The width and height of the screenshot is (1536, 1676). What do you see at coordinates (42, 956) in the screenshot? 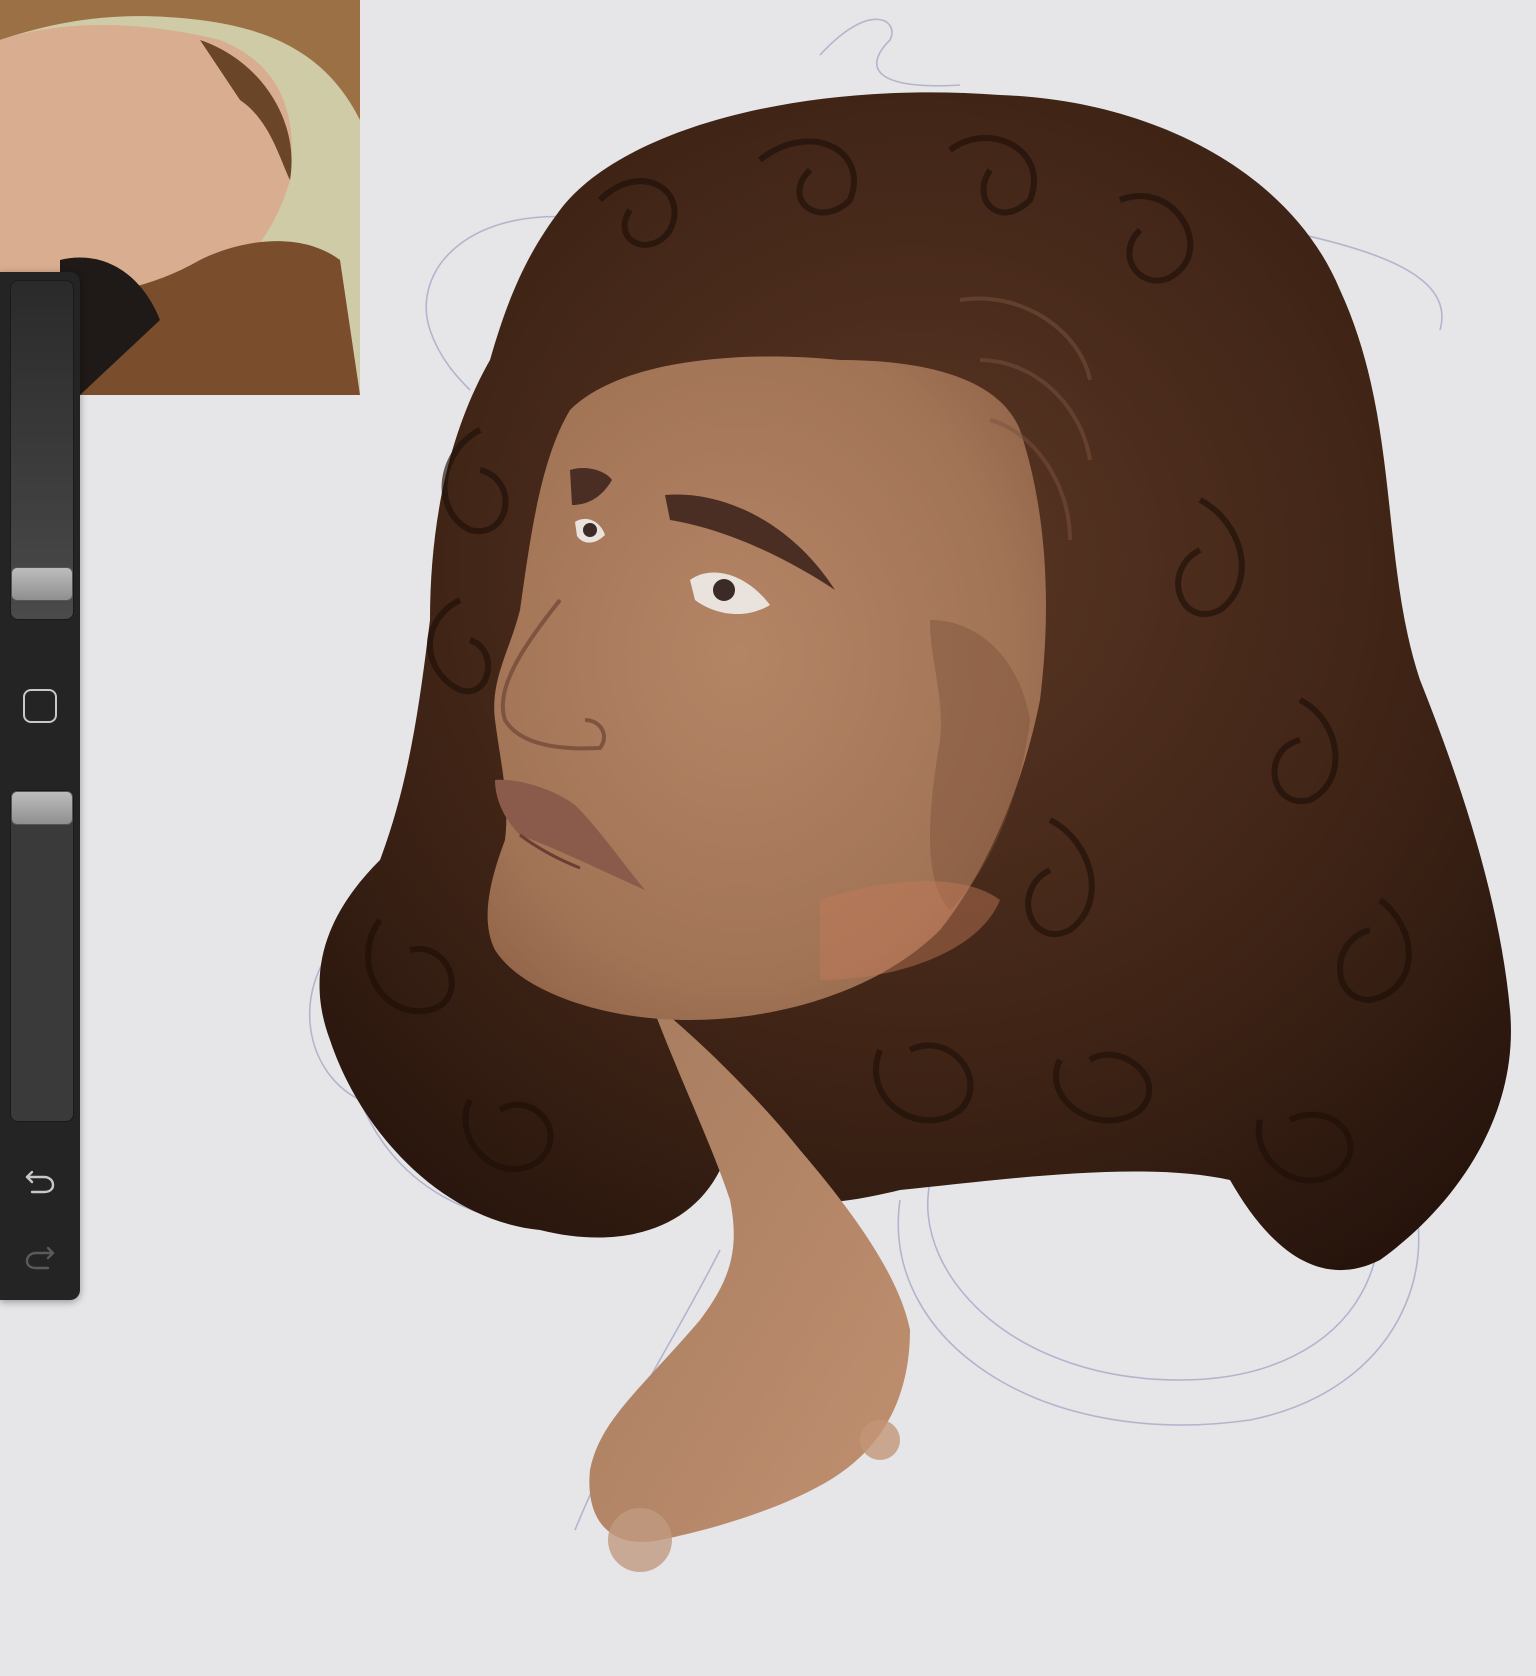
I see `brush-opacity-slider` at bounding box center [42, 956].